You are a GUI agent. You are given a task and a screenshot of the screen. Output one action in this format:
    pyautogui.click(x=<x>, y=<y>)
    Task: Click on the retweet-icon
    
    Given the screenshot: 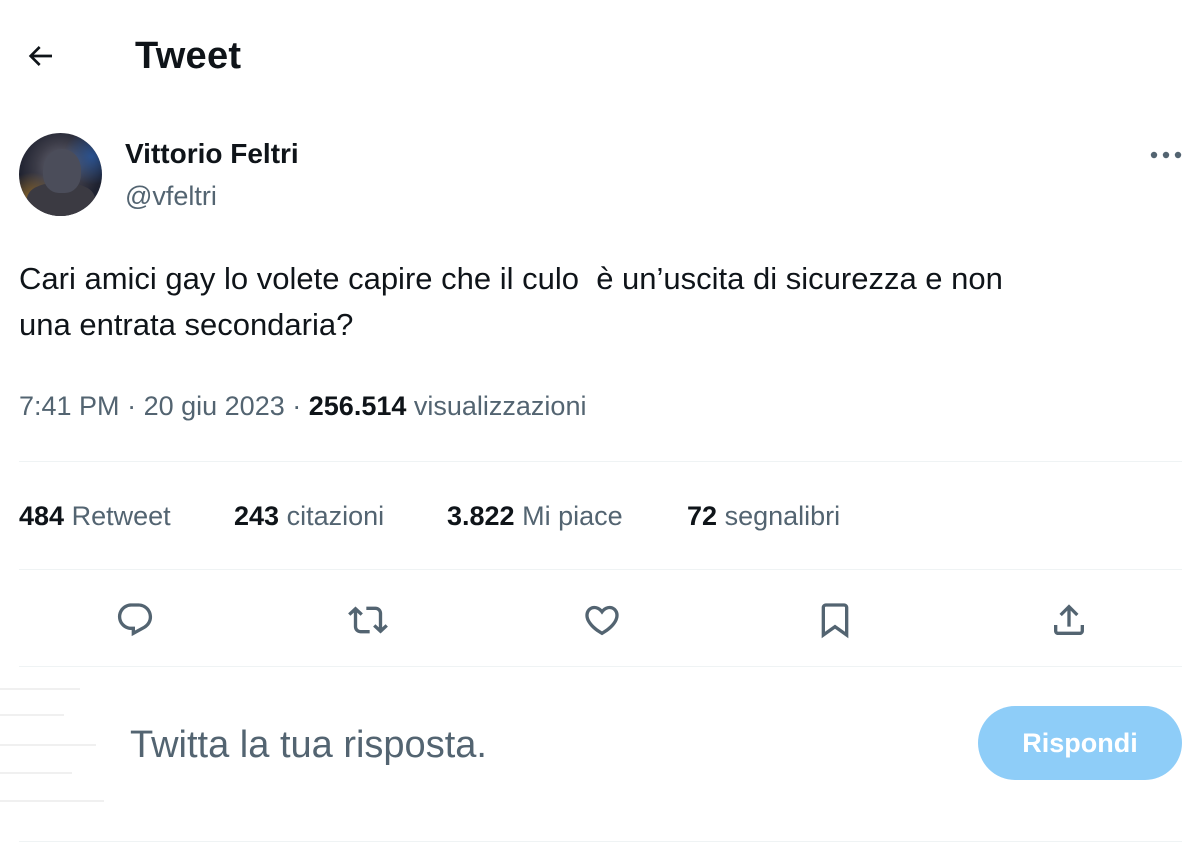 What is the action you would take?
    pyautogui.click(x=368, y=620)
    